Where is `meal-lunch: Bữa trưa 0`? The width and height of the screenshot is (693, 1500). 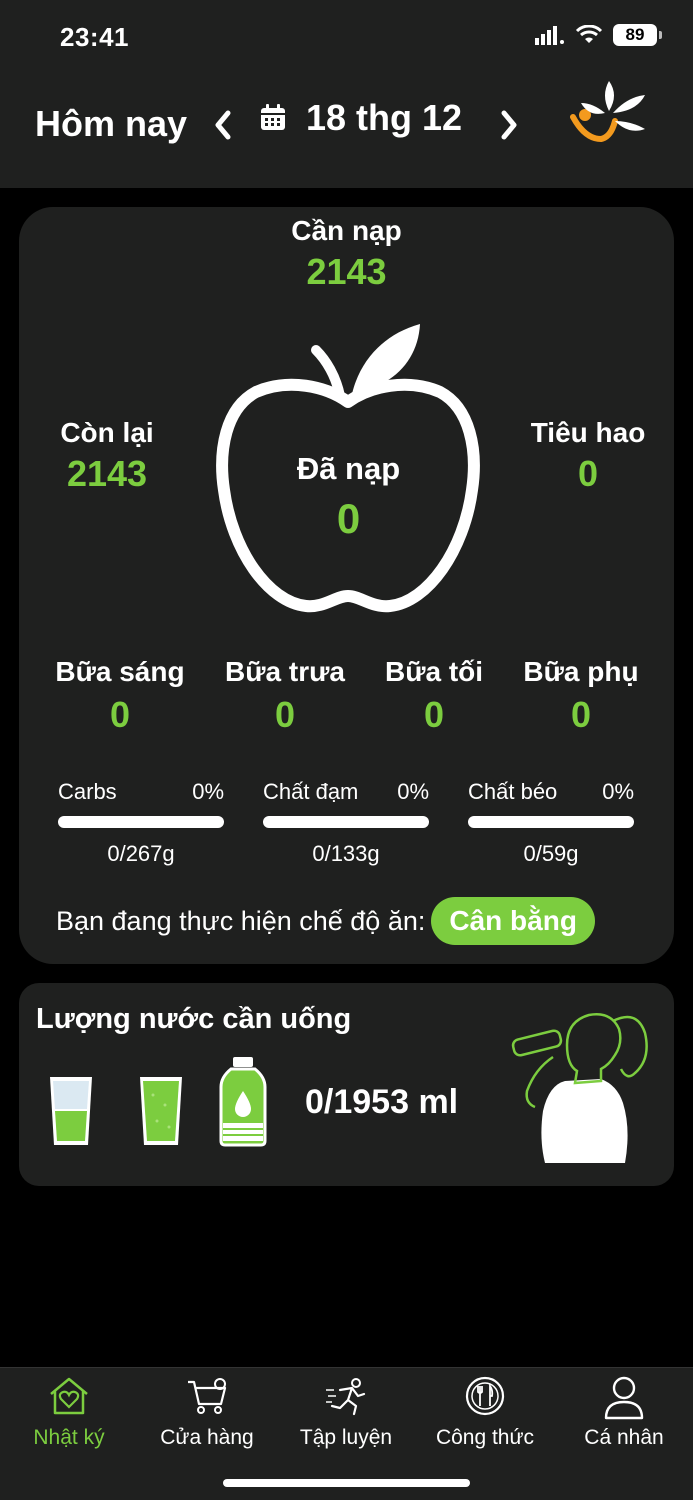
meal-lunch: Bữa trưa 0 is located at coordinates (285, 696).